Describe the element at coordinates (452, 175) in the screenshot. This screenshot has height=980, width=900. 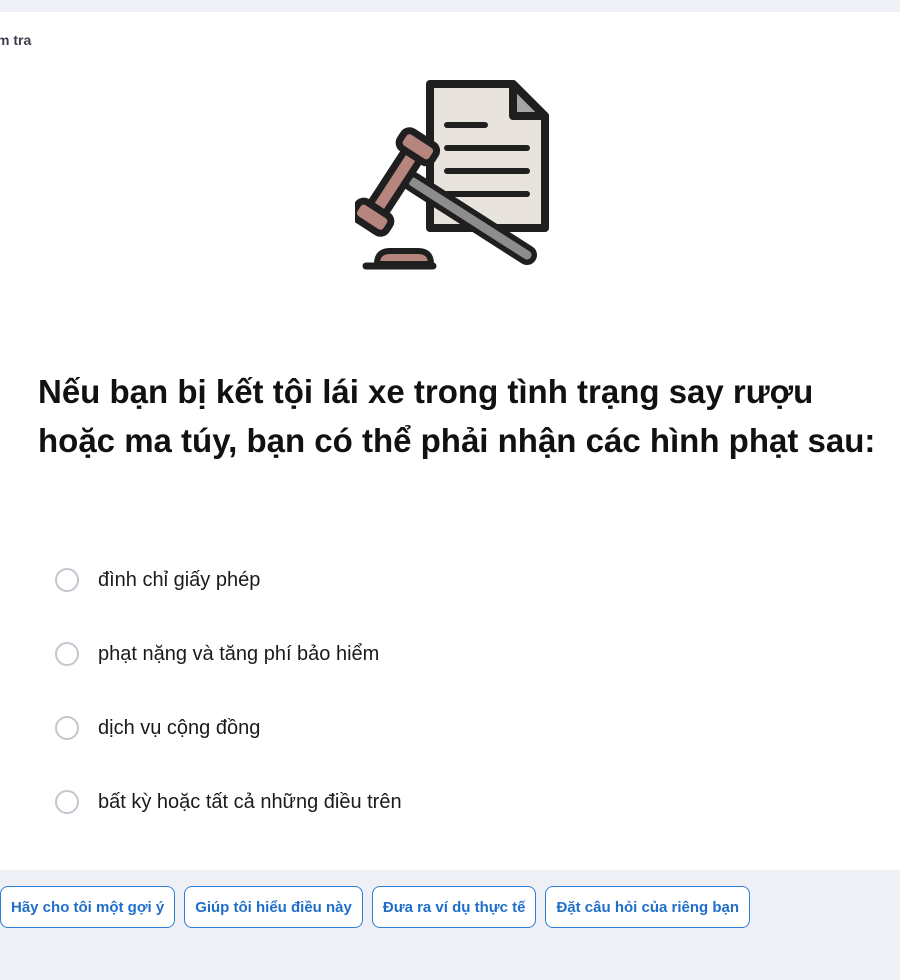
I see `gavel-document-icon` at that location.